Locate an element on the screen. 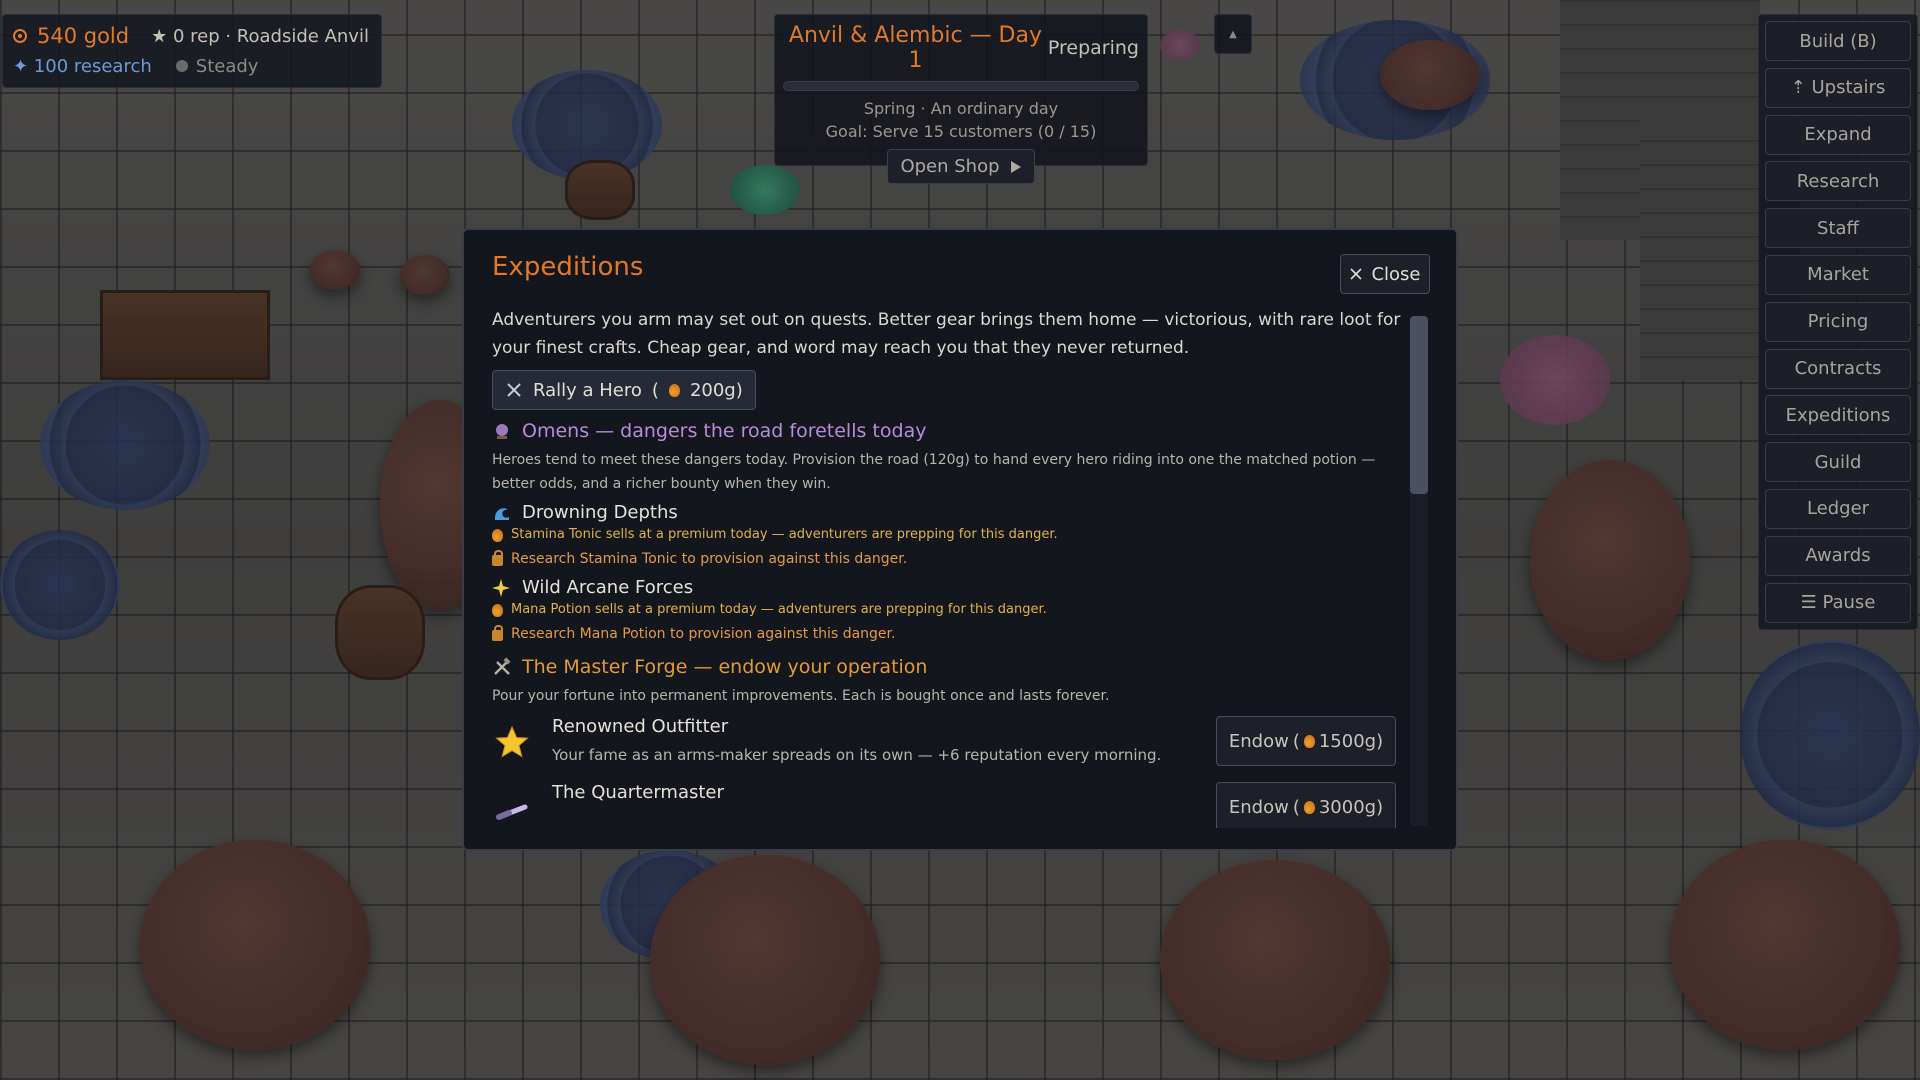 The image size is (1920, 1080). mood-indicator-icon is located at coordinates (181, 66).